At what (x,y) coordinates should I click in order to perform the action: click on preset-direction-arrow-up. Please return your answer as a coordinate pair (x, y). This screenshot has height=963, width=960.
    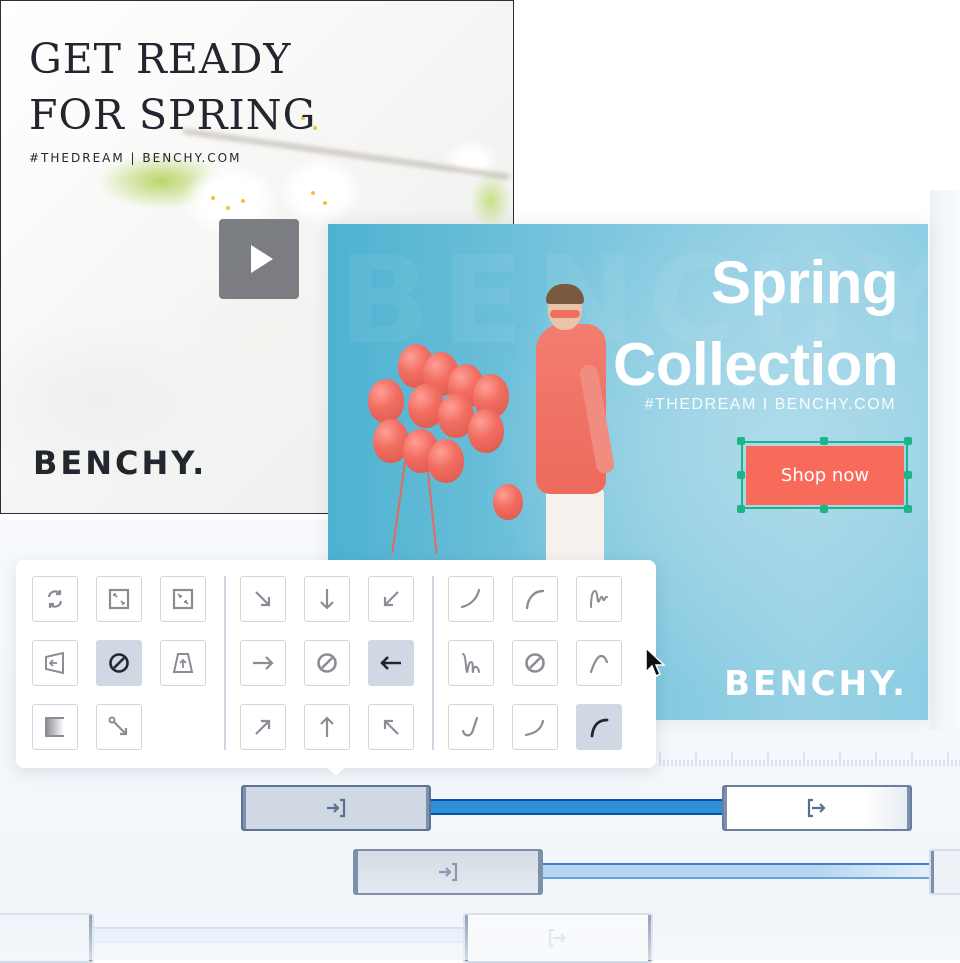
    Looking at the image, I should click on (327, 727).